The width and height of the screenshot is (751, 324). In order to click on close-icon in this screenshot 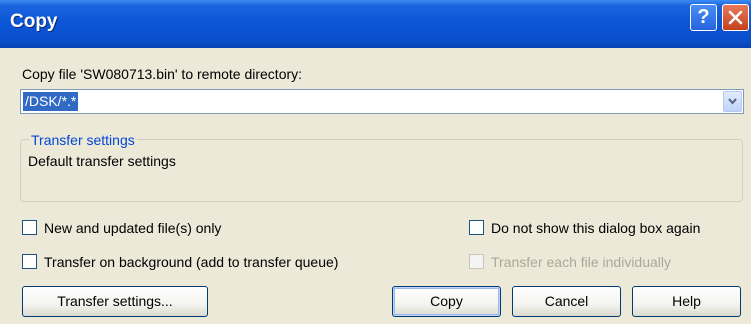, I will do `click(735, 17)`.